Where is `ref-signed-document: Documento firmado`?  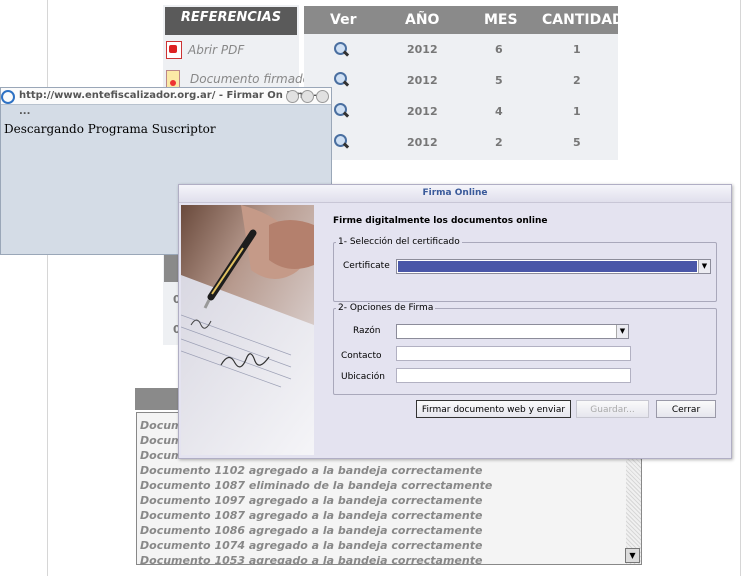 ref-signed-document: Documento firmado is located at coordinates (238, 79).